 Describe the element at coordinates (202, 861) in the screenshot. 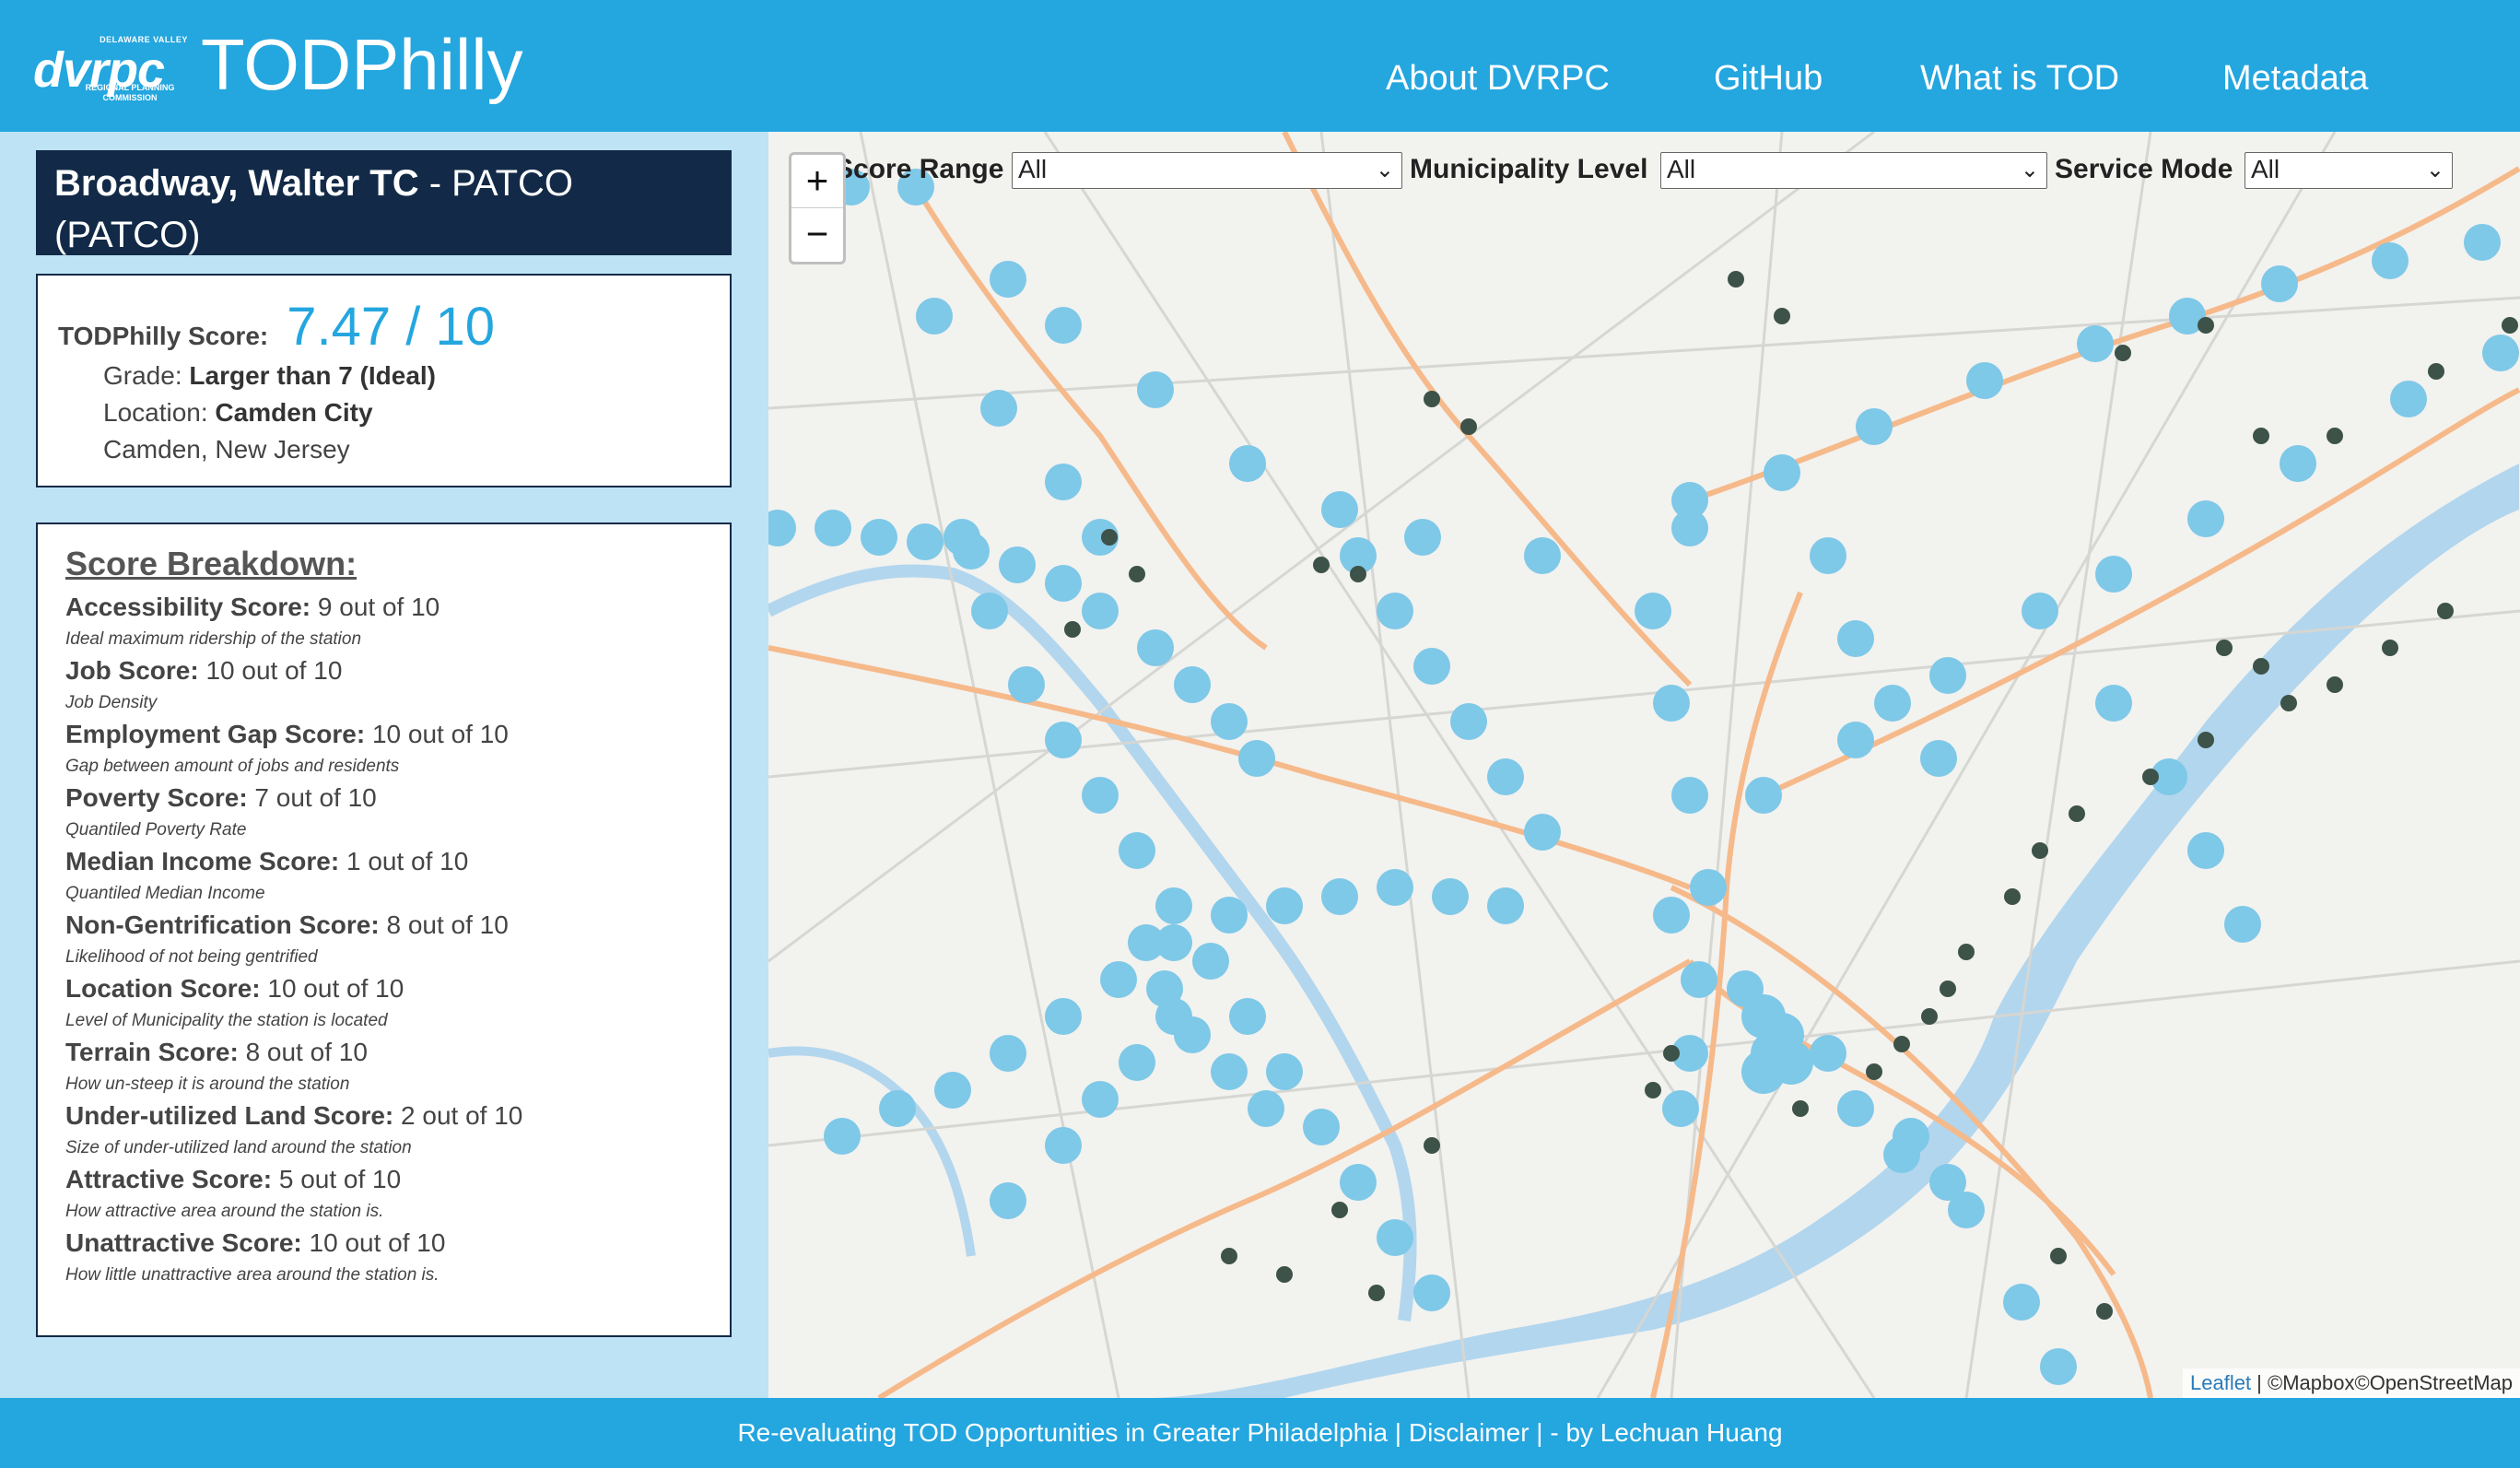

I see `breakdown-label: Median Income Score:` at that location.